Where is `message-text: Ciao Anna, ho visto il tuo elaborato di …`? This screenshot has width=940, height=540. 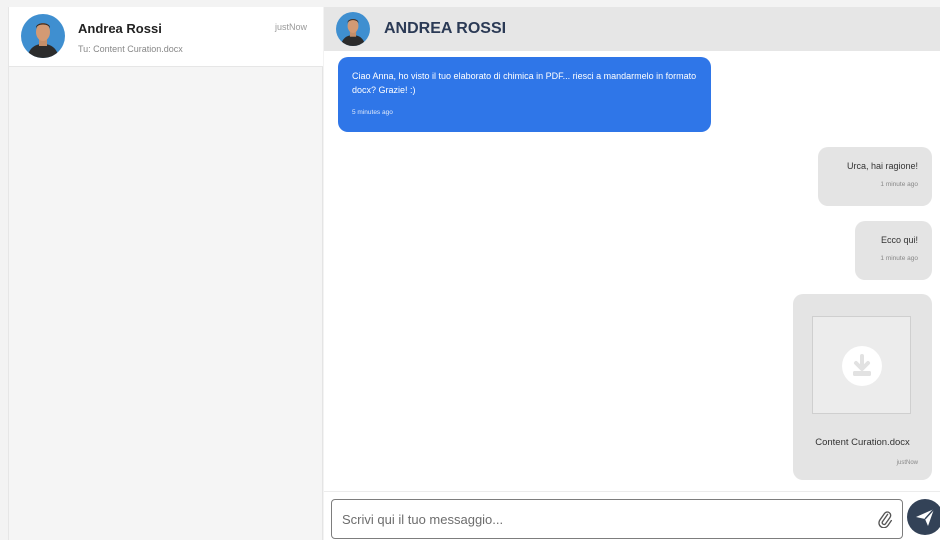 message-text: Ciao Anna, ho visto il tuo elaborato di … is located at coordinates (524, 83).